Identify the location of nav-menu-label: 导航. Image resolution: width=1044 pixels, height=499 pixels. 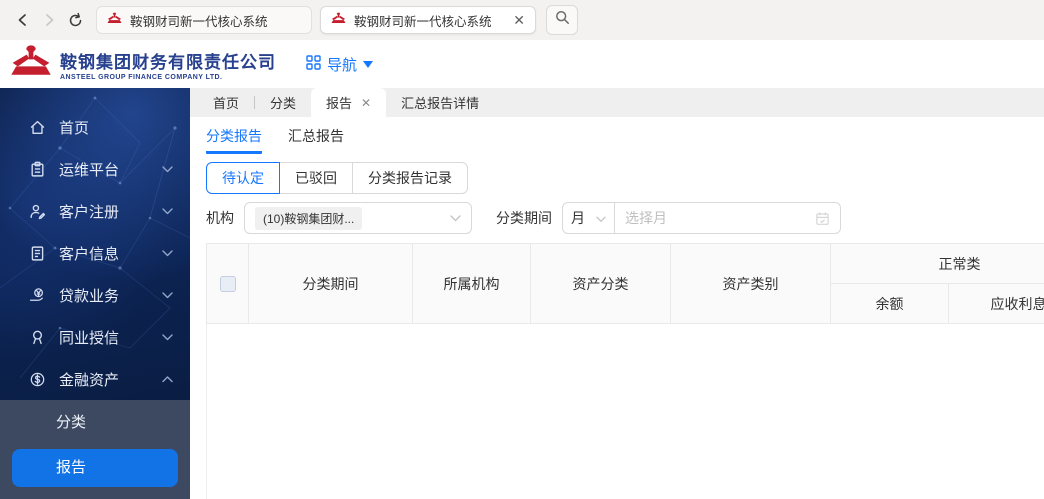
(342, 65).